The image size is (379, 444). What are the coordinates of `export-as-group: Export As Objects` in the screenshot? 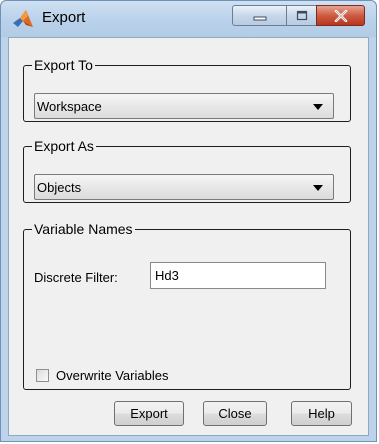 It's located at (187, 171).